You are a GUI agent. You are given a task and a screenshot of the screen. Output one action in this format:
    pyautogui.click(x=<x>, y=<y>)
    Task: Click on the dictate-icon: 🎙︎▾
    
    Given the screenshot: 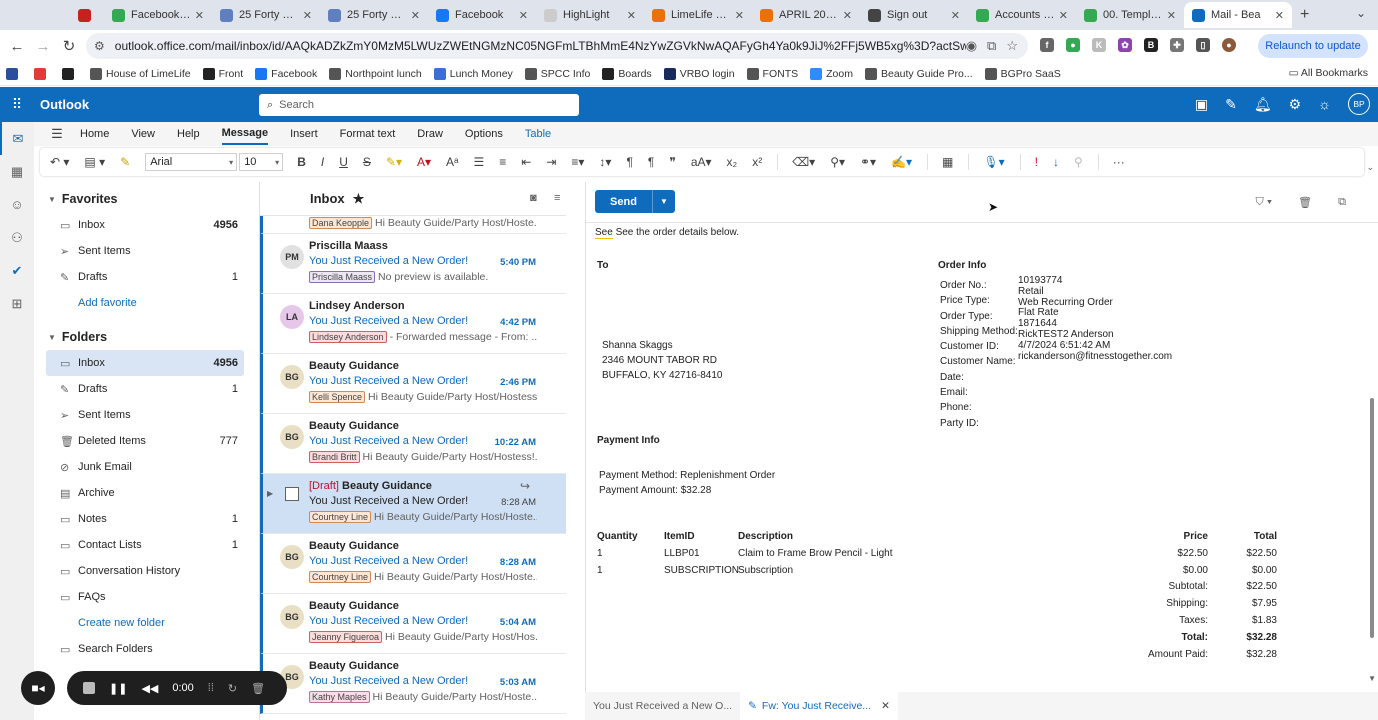 What is the action you would take?
    pyautogui.click(x=993, y=162)
    